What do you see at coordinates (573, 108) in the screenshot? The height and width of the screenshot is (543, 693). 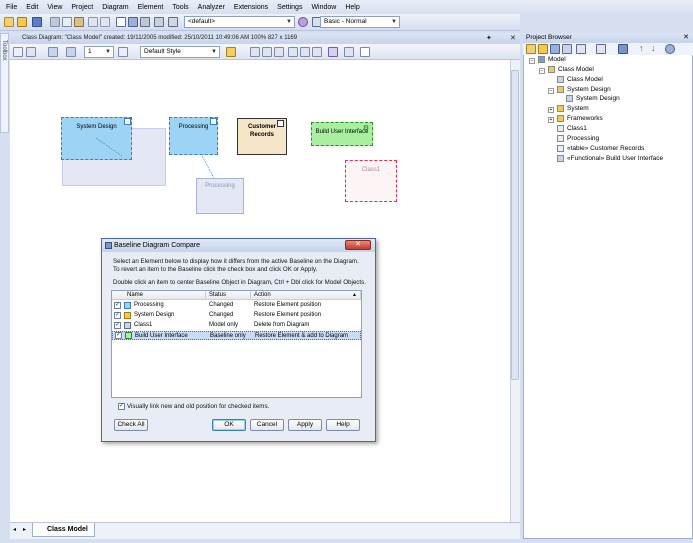 I see `tree-item-system: System` at bounding box center [573, 108].